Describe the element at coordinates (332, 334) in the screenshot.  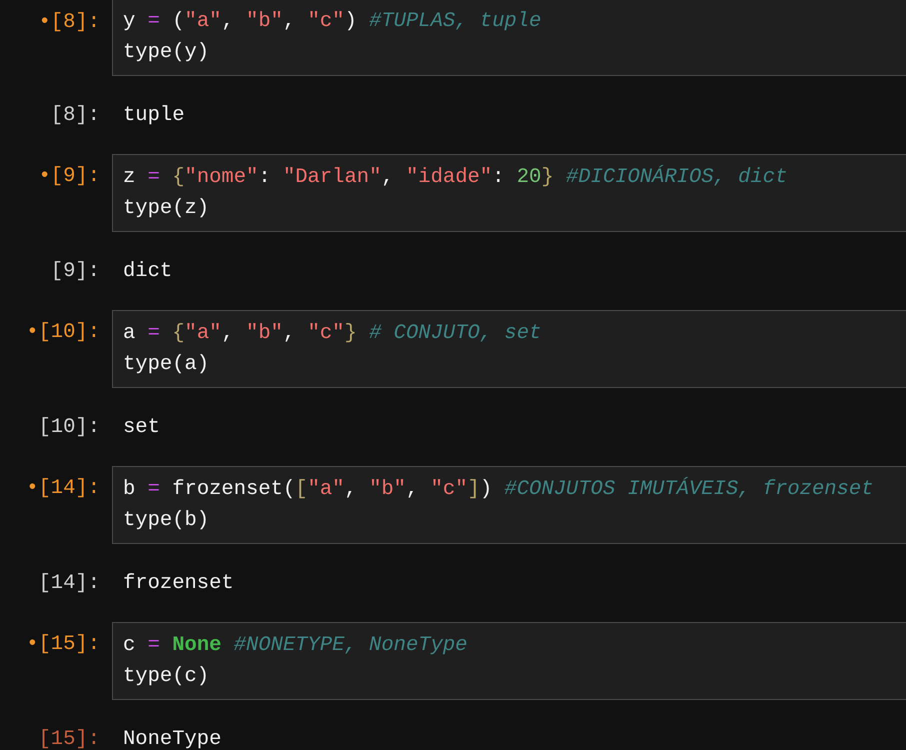
I see `code-line: a = {"a", "b", "c"} # CONJUTO, set` at that location.